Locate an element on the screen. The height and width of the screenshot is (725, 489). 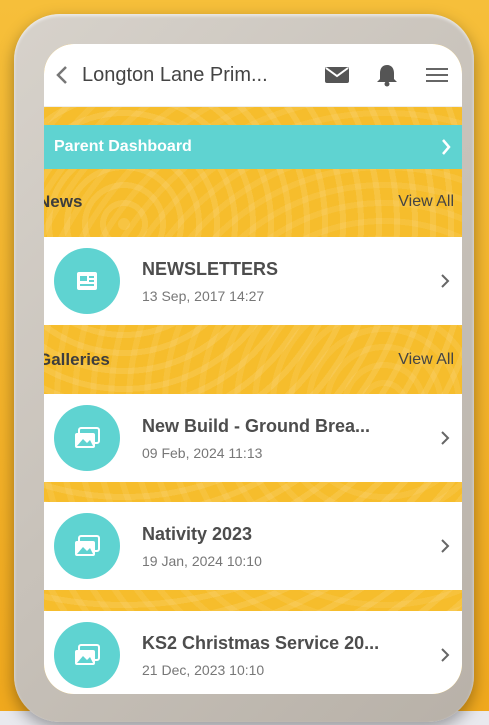
newspaper-icon is located at coordinates (87, 281).